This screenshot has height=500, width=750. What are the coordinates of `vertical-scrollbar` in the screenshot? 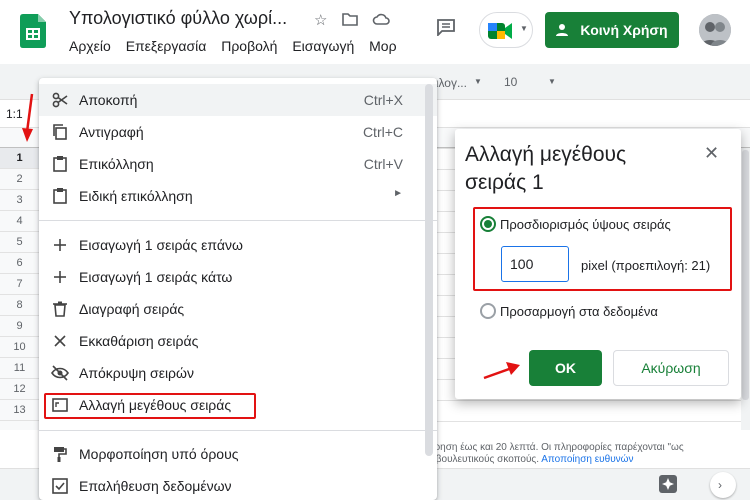 It's located at (745, 289).